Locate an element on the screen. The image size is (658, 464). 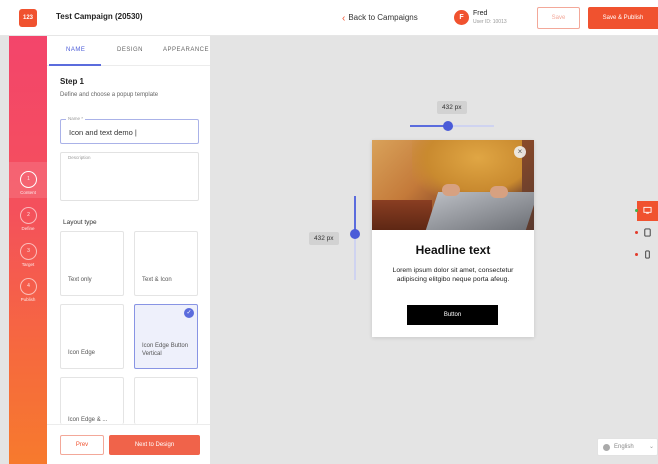
step-publish: 4 is located at coordinates (28, 286).